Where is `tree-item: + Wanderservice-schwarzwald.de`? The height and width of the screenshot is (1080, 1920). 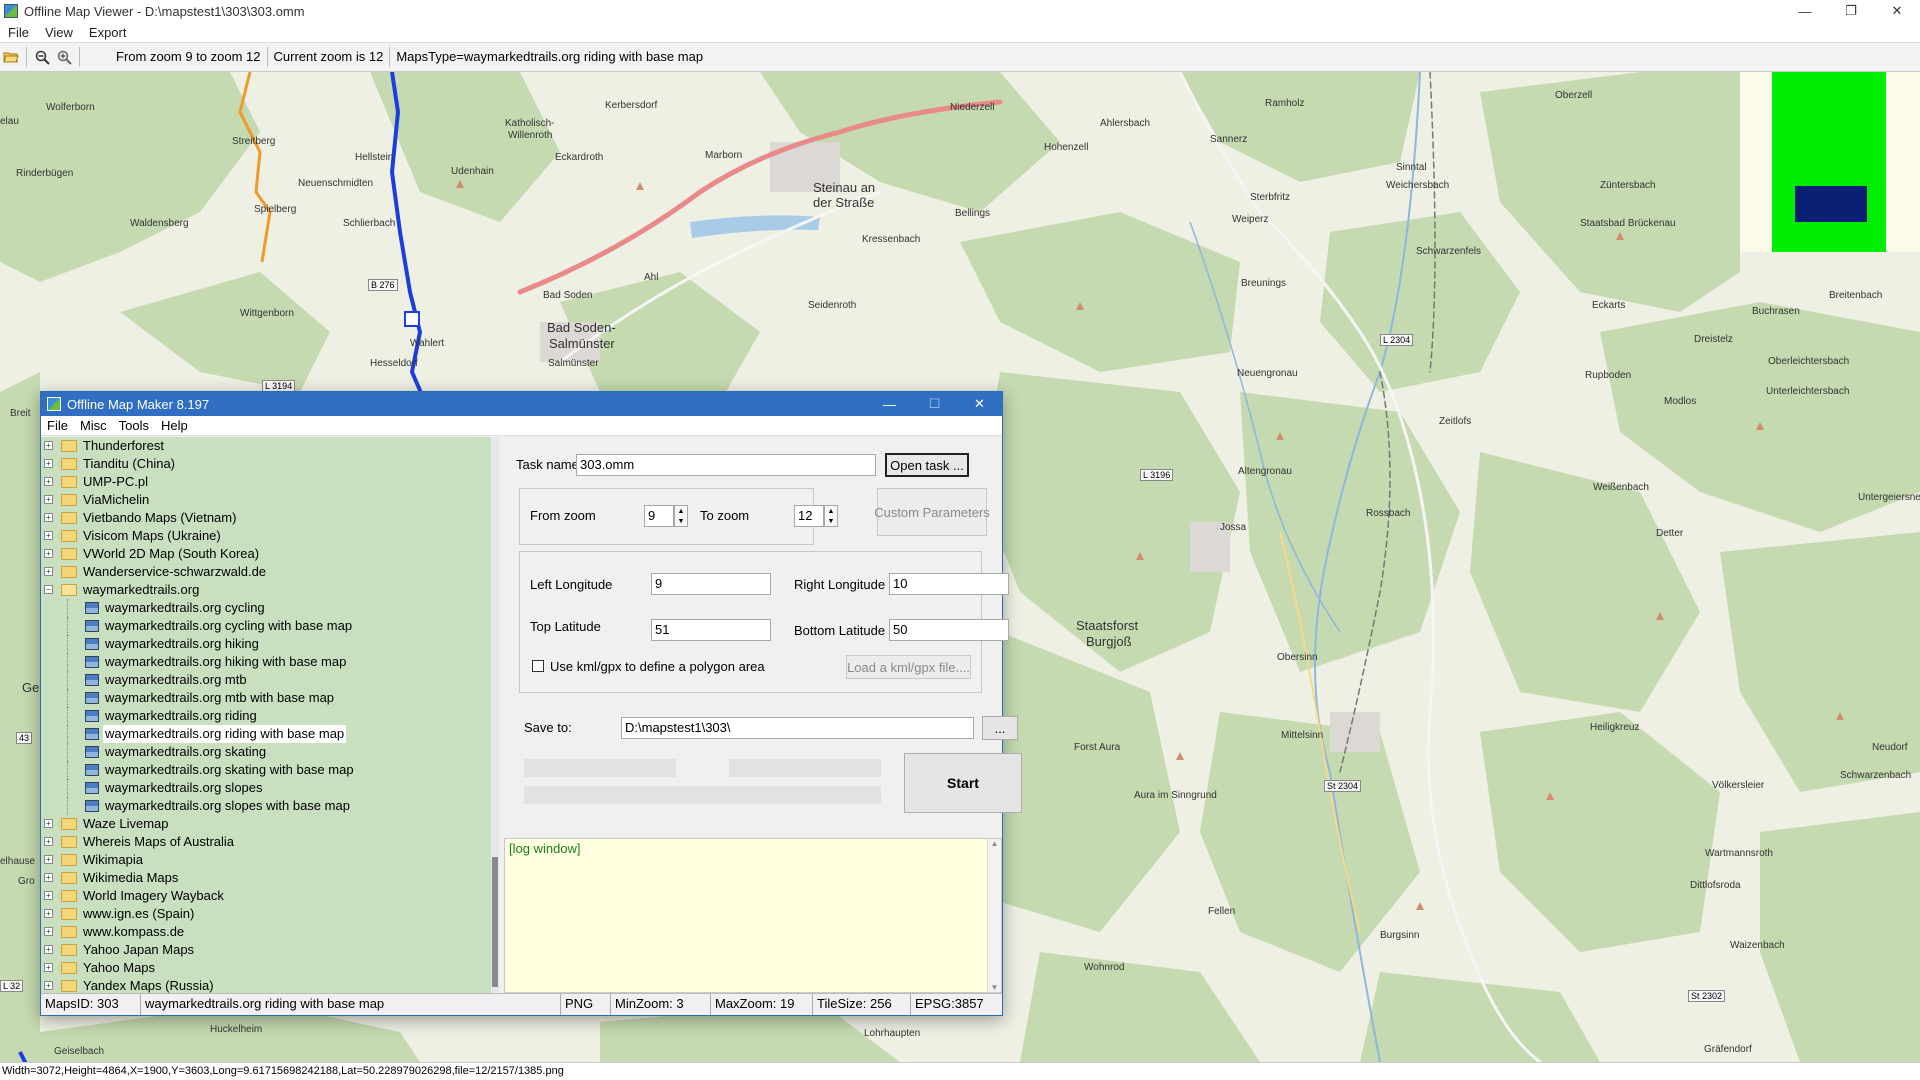
tree-item: + Wanderservice-schwarzwald.de is located at coordinates (269, 572).